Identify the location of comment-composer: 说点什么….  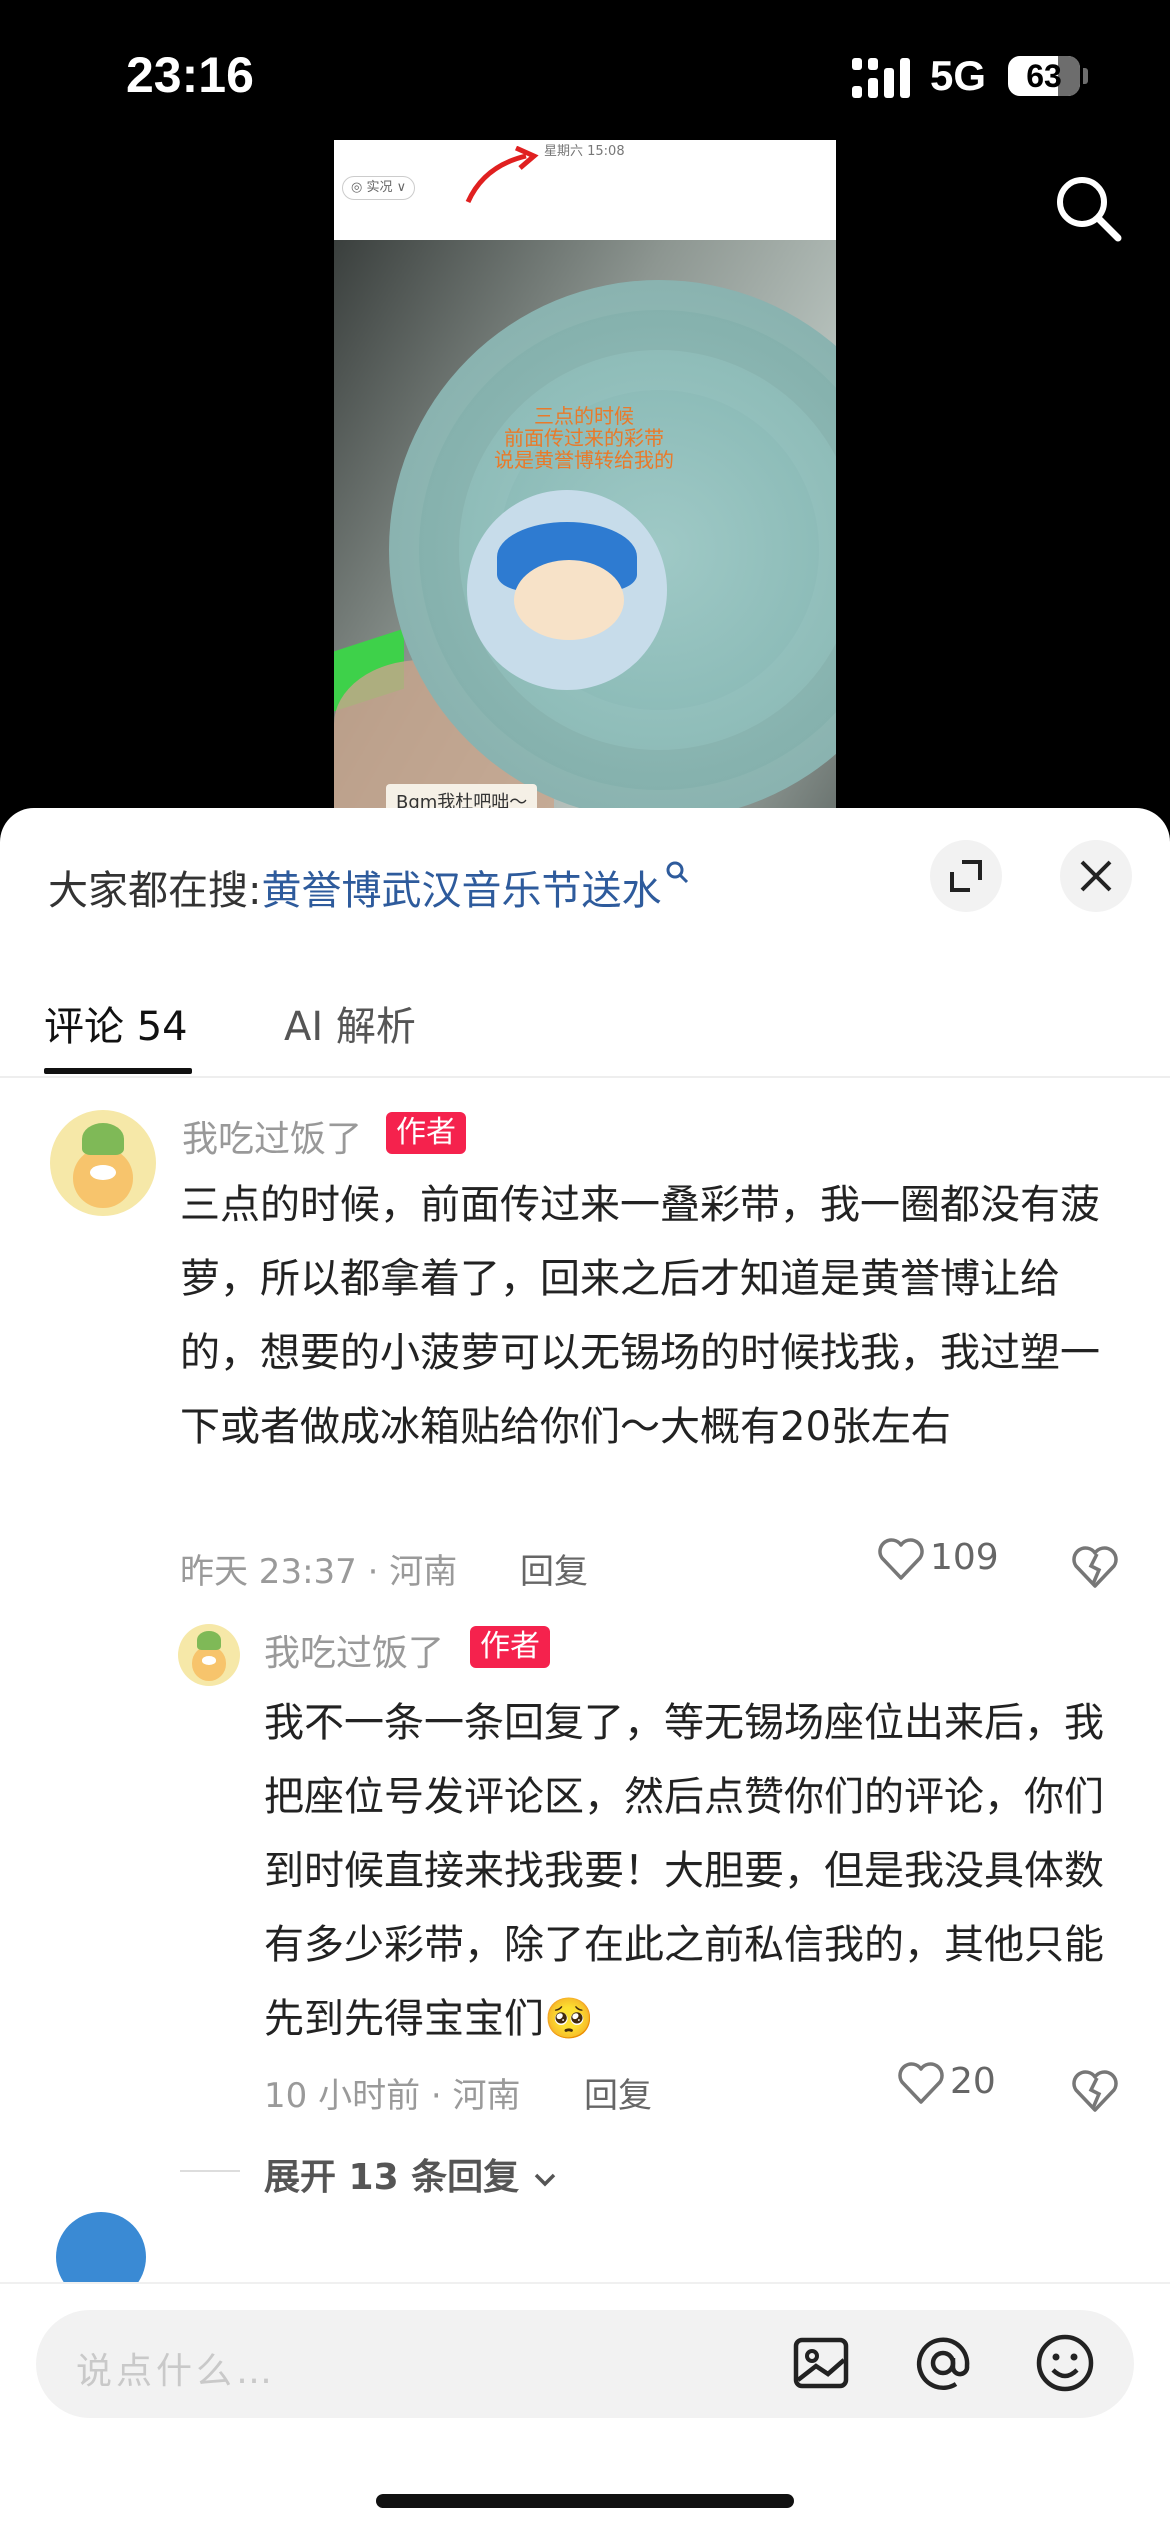
(585, 2407).